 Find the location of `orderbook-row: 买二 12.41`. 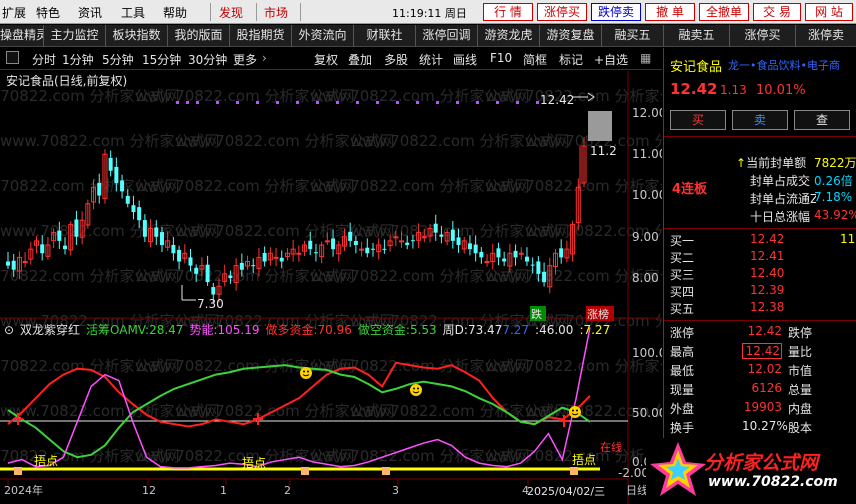

orderbook-row: 买二 12.41 is located at coordinates (760, 258).